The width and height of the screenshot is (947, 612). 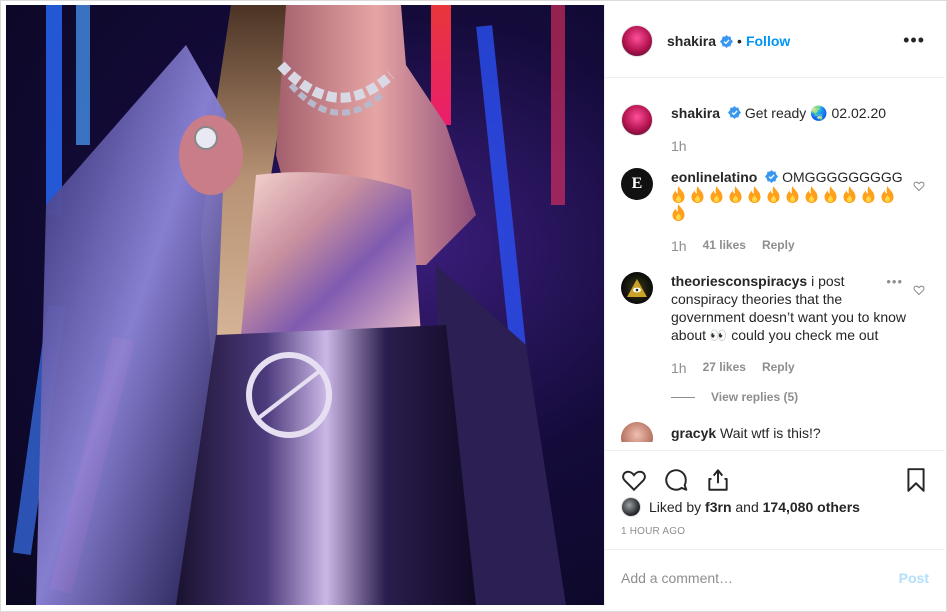 I want to click on post-header: shakira • Follow •••, so click(x=775, y=41).